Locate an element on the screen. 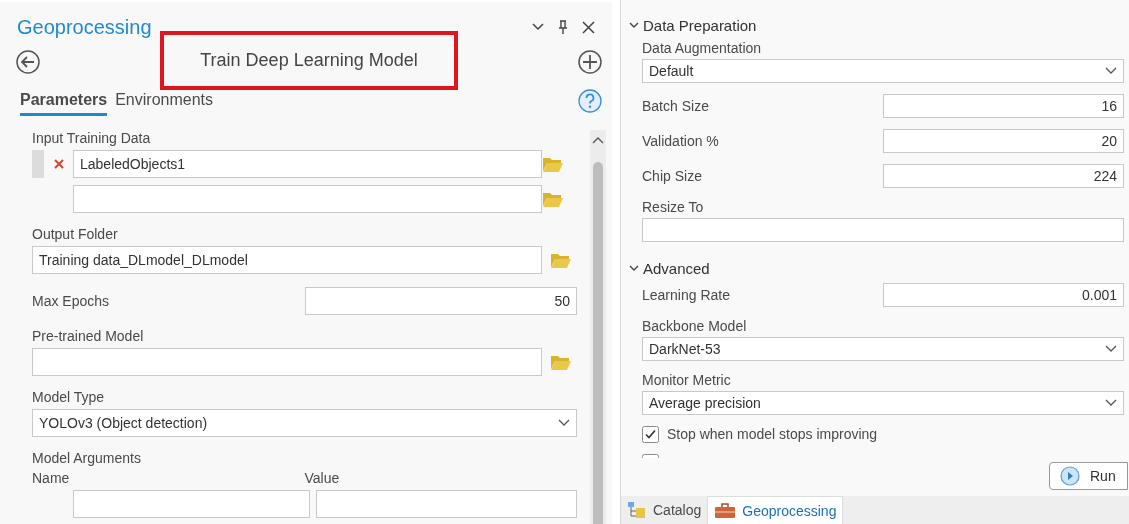 The image size is (1129, 524). parameter-label: Batch Size is located at coordinates (675, 106).